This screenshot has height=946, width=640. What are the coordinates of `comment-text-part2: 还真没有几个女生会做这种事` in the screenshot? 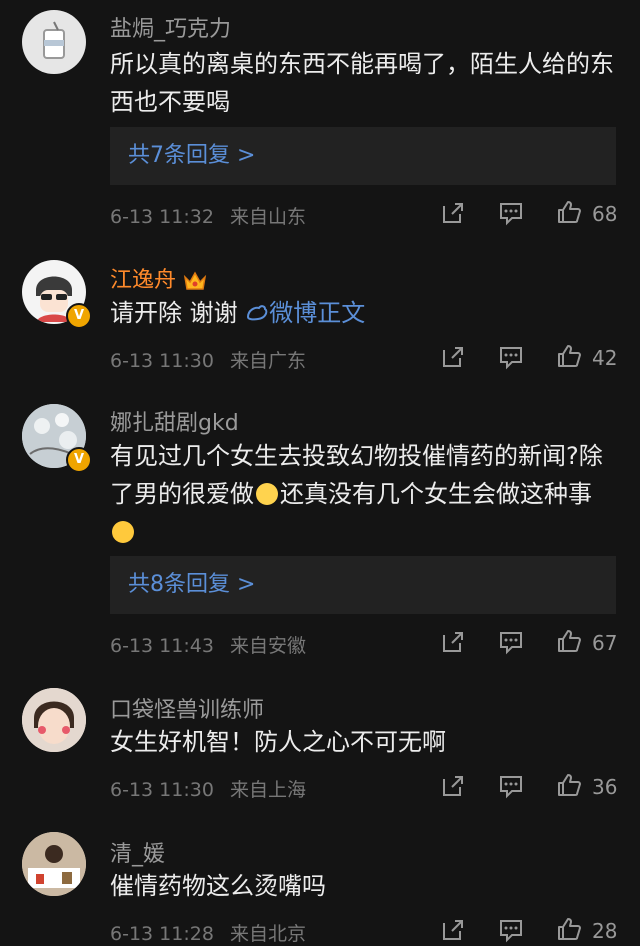 It's located at (436, 494).